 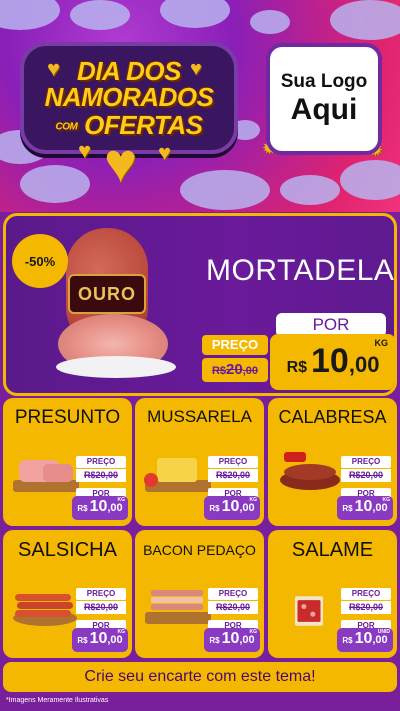 I want to click on product-card-bacon: BACON PEDAÇO PREÇO R$20,00 POR R$ 10,00 KG, so click(x=199, y=594).